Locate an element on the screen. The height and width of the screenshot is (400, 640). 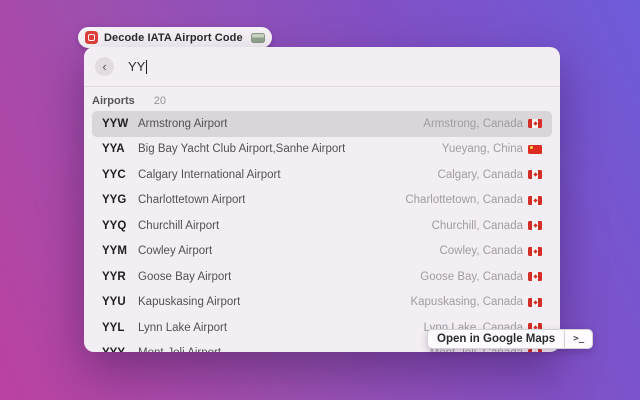
airport-location: Yueyang, China is located at coordinates (482, 149).